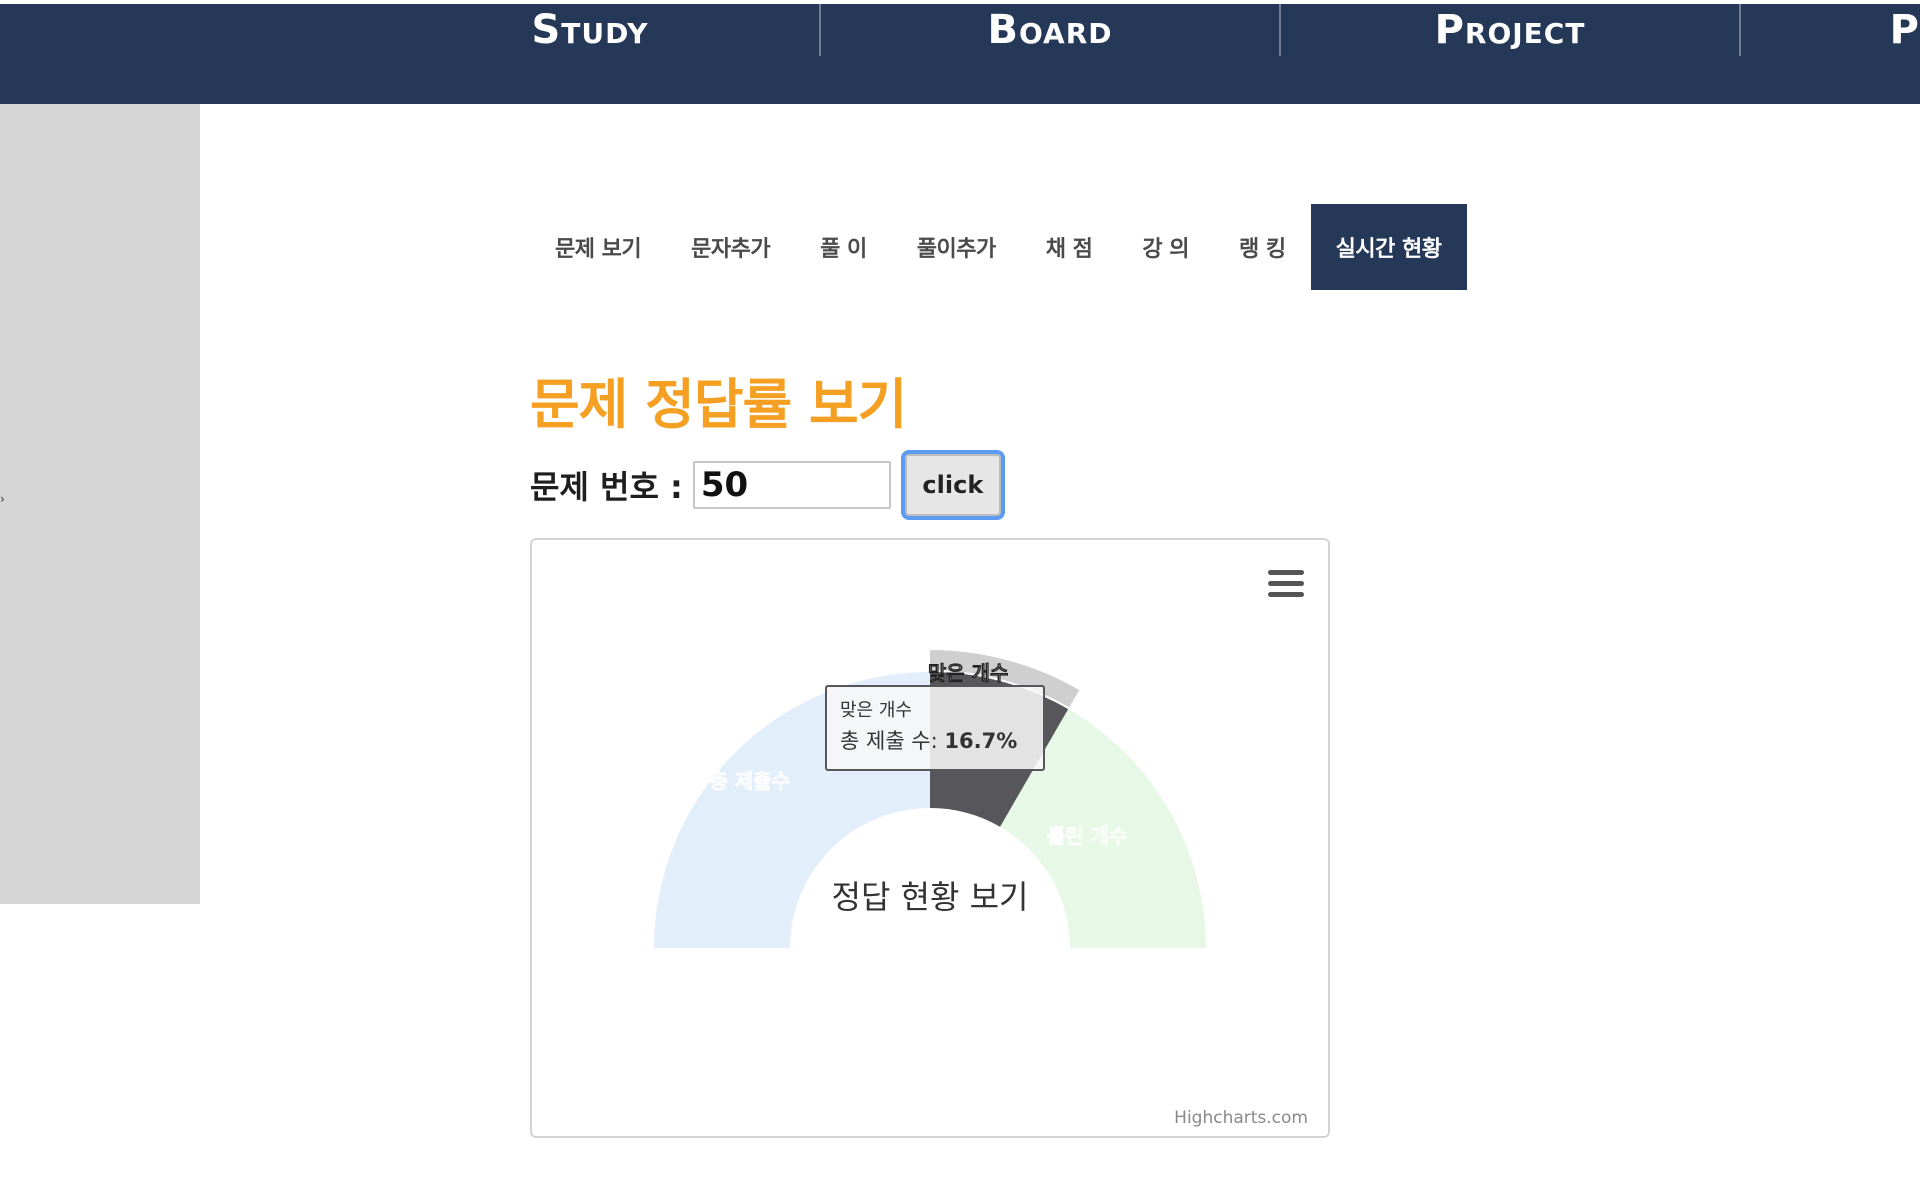 The height and width of the screenshot is (1200, 1920). I want to click on page-title: 문제 정답률 보기, so click(718, 404).